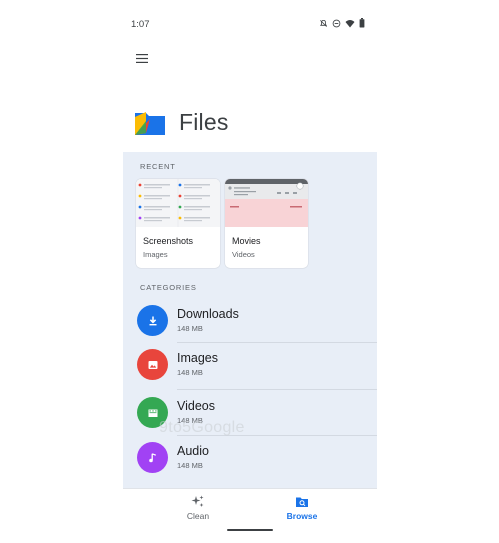 The image size is (499, 543). Describe the element at coordinates (168, 287) in the screenshot. I see `categories-section-label: CATEGORIES` at that location.